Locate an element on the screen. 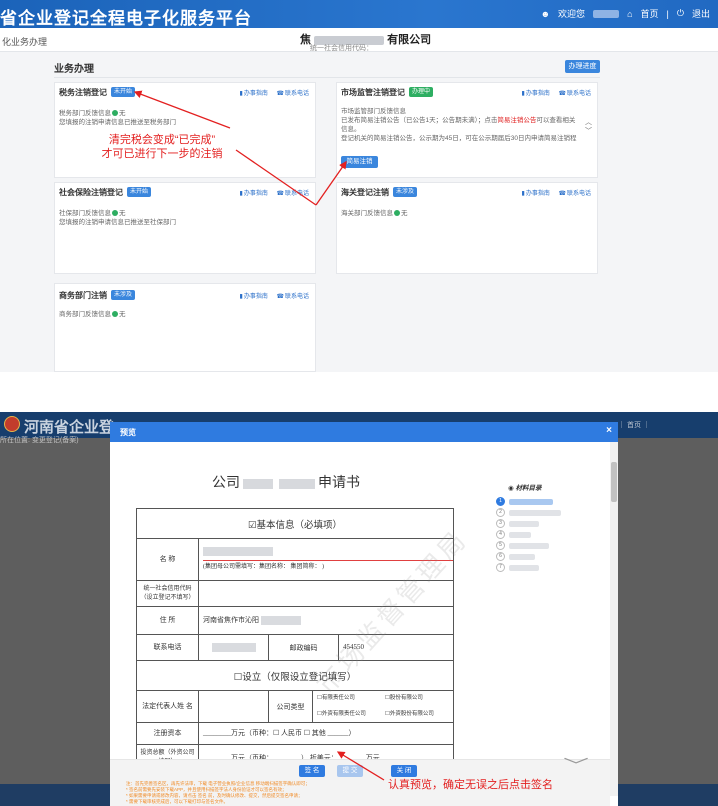 This screenshot has width=718, height=806. annotation-arrow-sign is located at coordinates (360, 766).